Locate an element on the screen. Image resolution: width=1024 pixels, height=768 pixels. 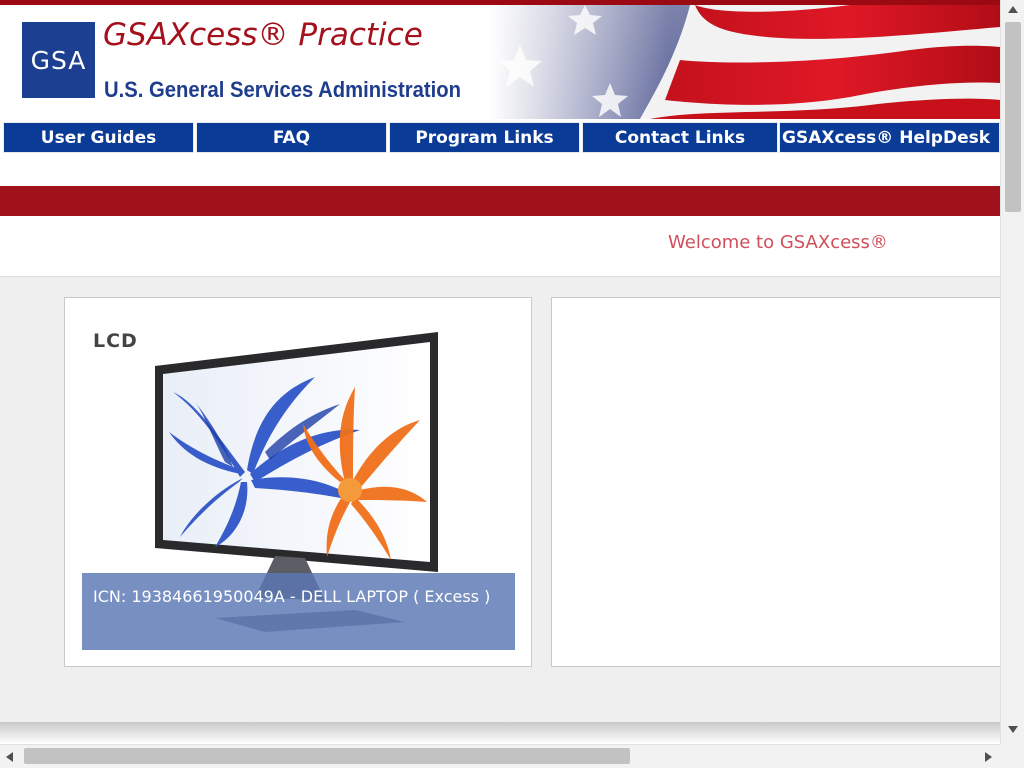
scroll-down-arrow-icon is located at coordinates (1013, 729).